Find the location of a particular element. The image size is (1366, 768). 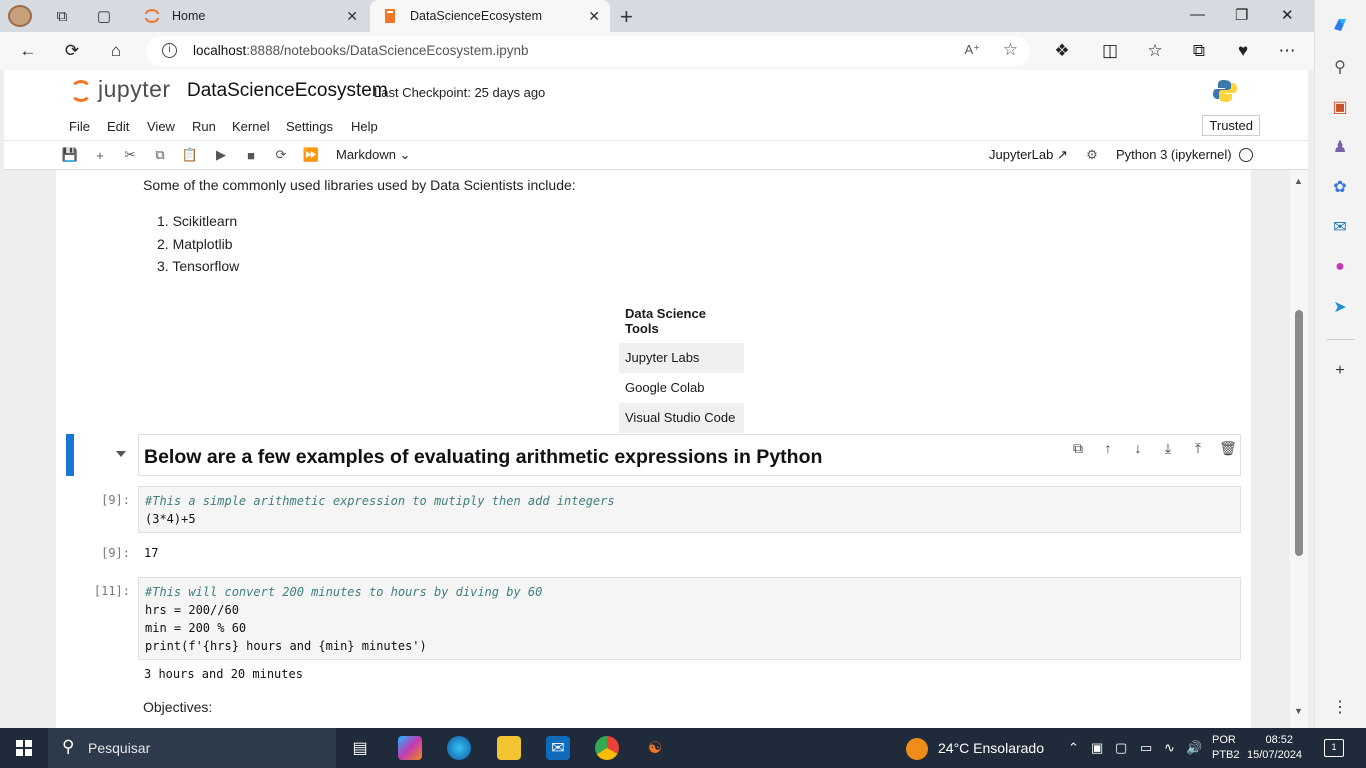

notifications-icon: 1 is located at coordinates (1334, 748).